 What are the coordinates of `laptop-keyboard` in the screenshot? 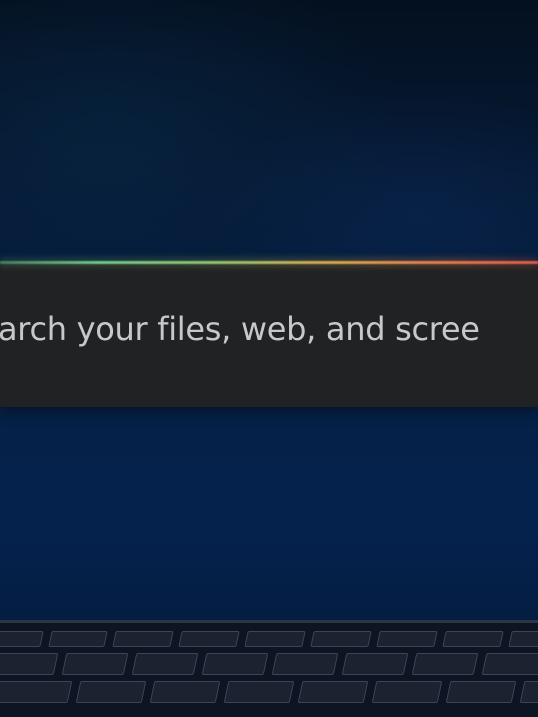 It's located at (269, 668).